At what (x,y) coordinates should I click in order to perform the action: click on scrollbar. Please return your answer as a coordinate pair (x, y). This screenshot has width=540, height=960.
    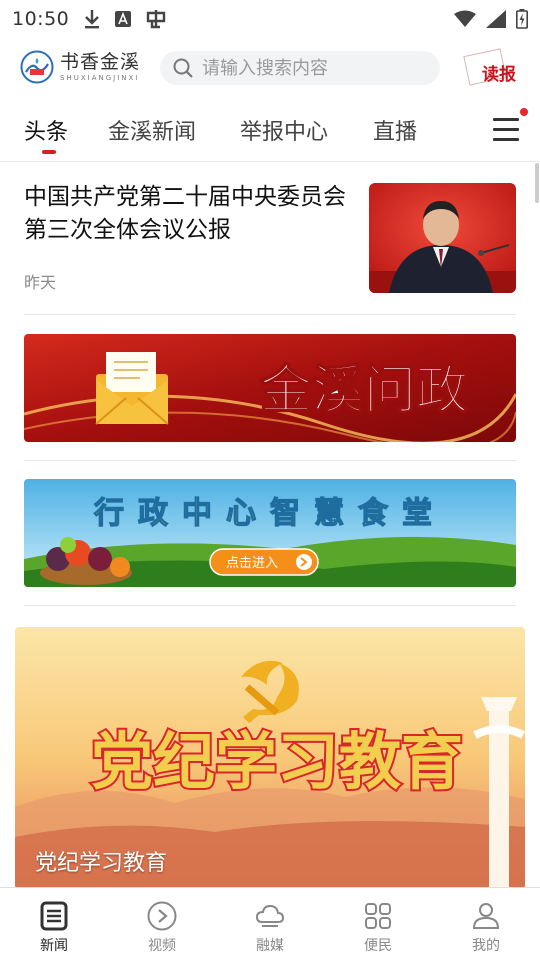
    Looking at the image, I should click on (537, 183).